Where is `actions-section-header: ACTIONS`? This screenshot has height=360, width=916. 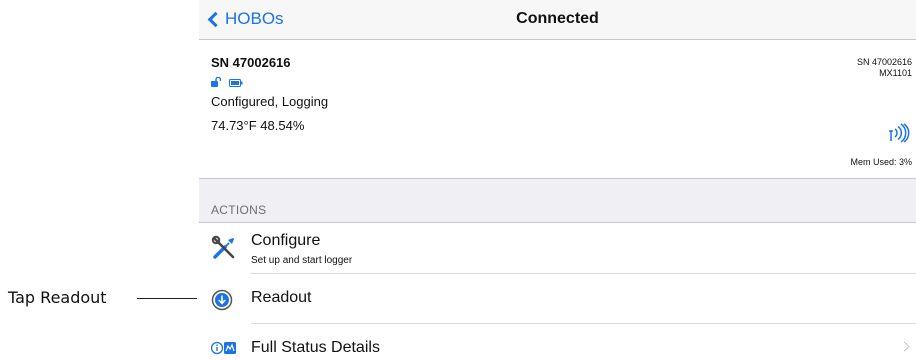
actions-section-header: ACTIONS is located at coordinates (557, 201).